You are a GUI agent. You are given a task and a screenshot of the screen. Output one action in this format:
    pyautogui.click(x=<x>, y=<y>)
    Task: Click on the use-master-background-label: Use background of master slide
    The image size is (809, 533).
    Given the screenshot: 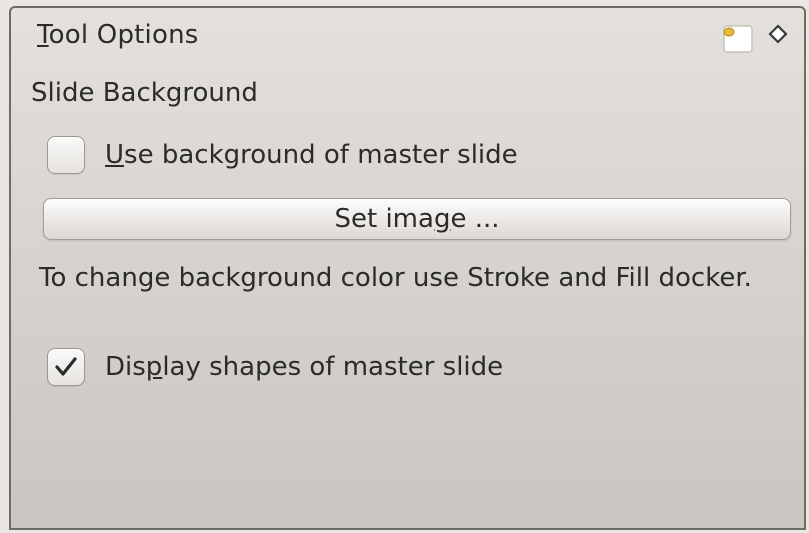 What is the action you would take?
    pyautogui.click(x=311, y=155)
    